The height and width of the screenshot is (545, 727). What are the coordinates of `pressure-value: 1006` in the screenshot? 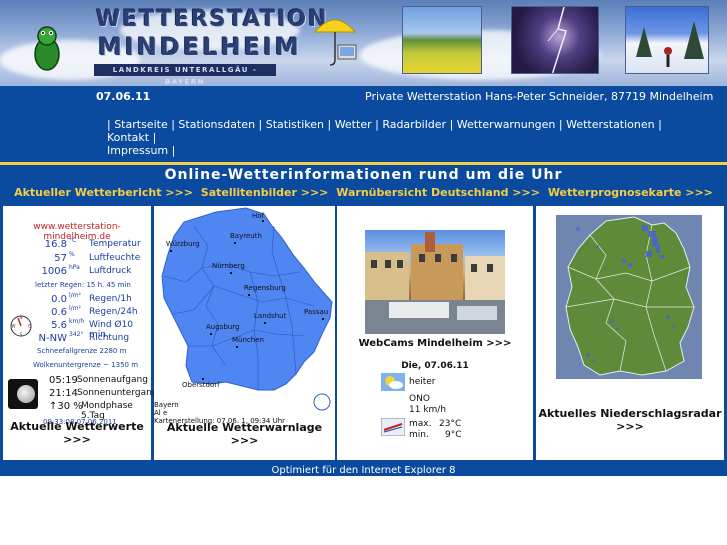 It's located at (54, 271).